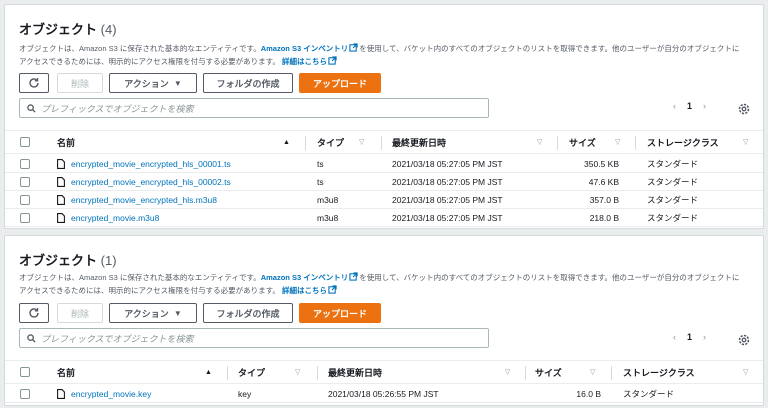 Image resolution: width=768 pixels, height=408 pixels. Describe the element at coordinates (108, 29) in the screenshot. I see `object-count: (4)` at that location.